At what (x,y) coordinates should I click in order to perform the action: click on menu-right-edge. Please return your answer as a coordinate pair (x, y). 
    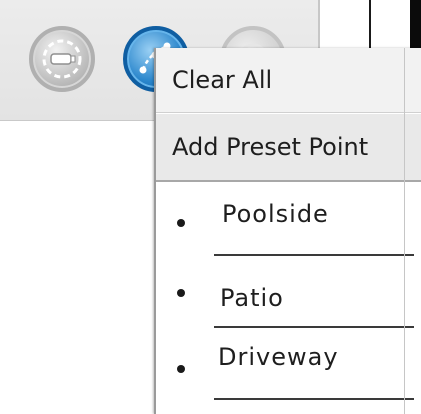
    Looking at the image, I should click on (404, 231).